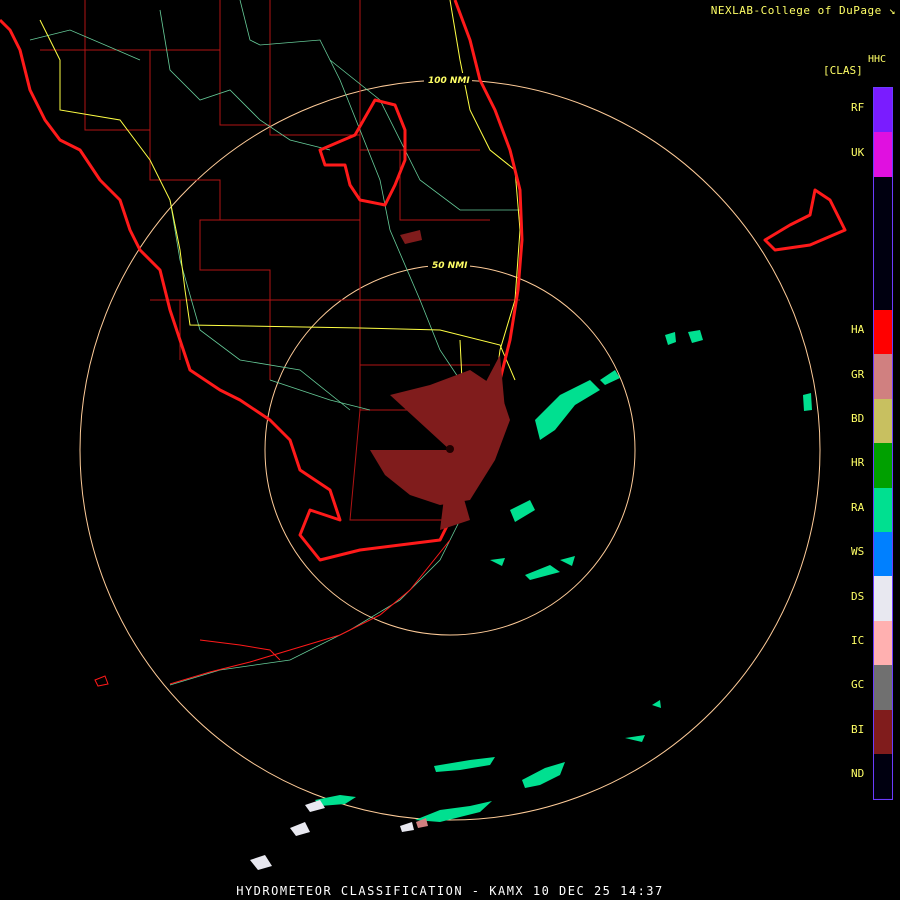  Describe the element at coordinates (858, 463) in the screenshot. I see `legend-label: HR` at that location.